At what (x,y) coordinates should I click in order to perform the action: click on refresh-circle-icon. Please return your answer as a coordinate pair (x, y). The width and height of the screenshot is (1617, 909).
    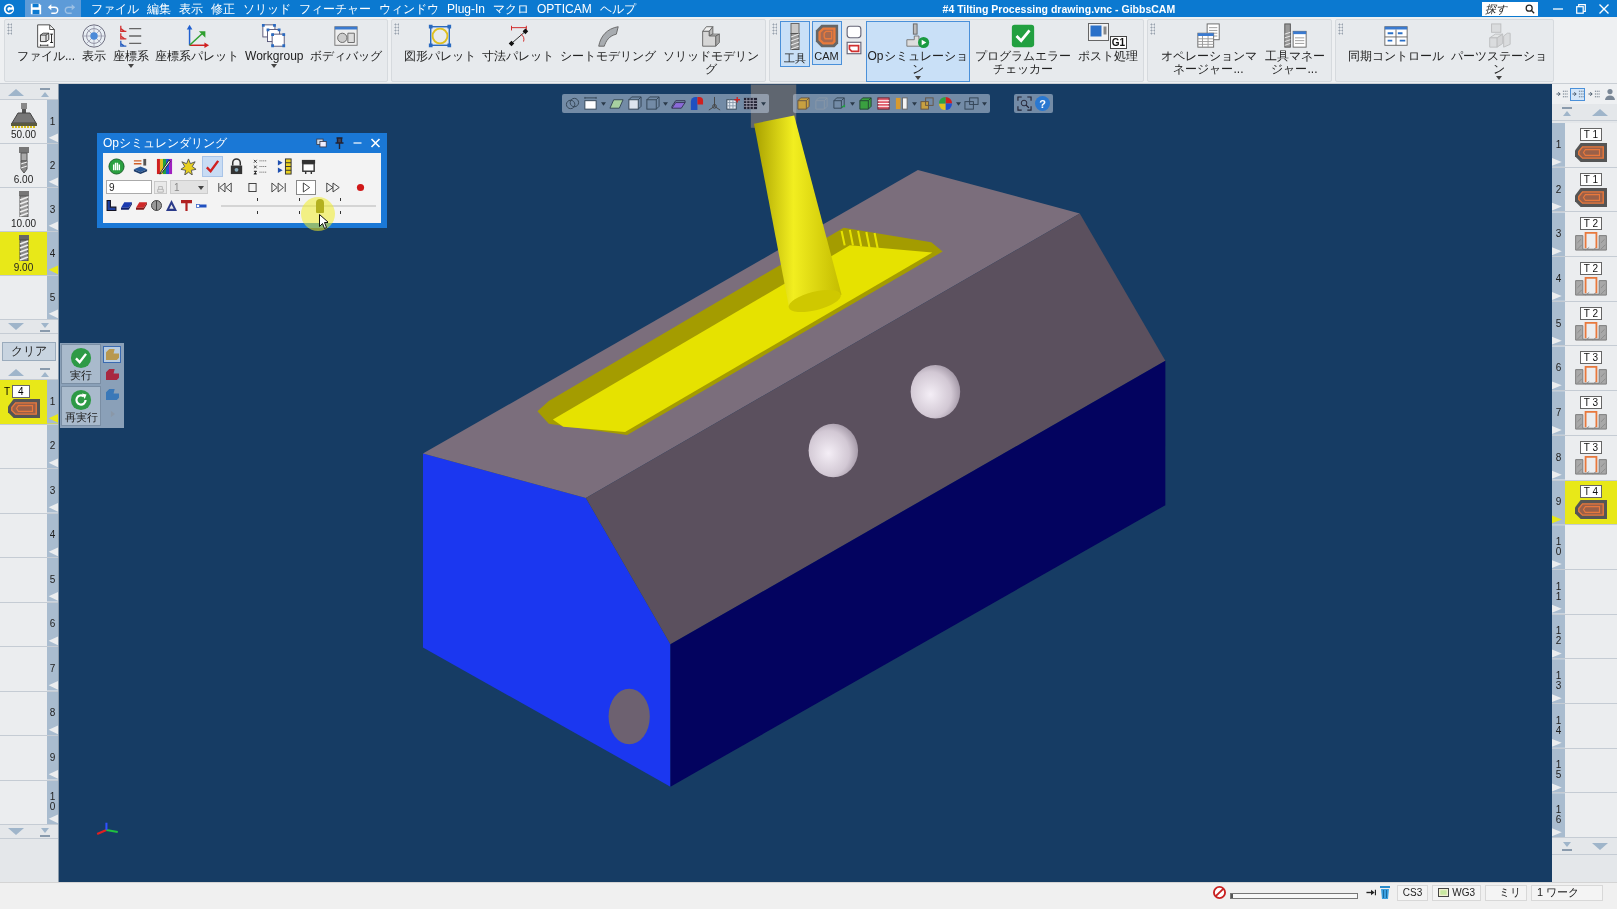
    Looking at the image, I should click on (81, 400).